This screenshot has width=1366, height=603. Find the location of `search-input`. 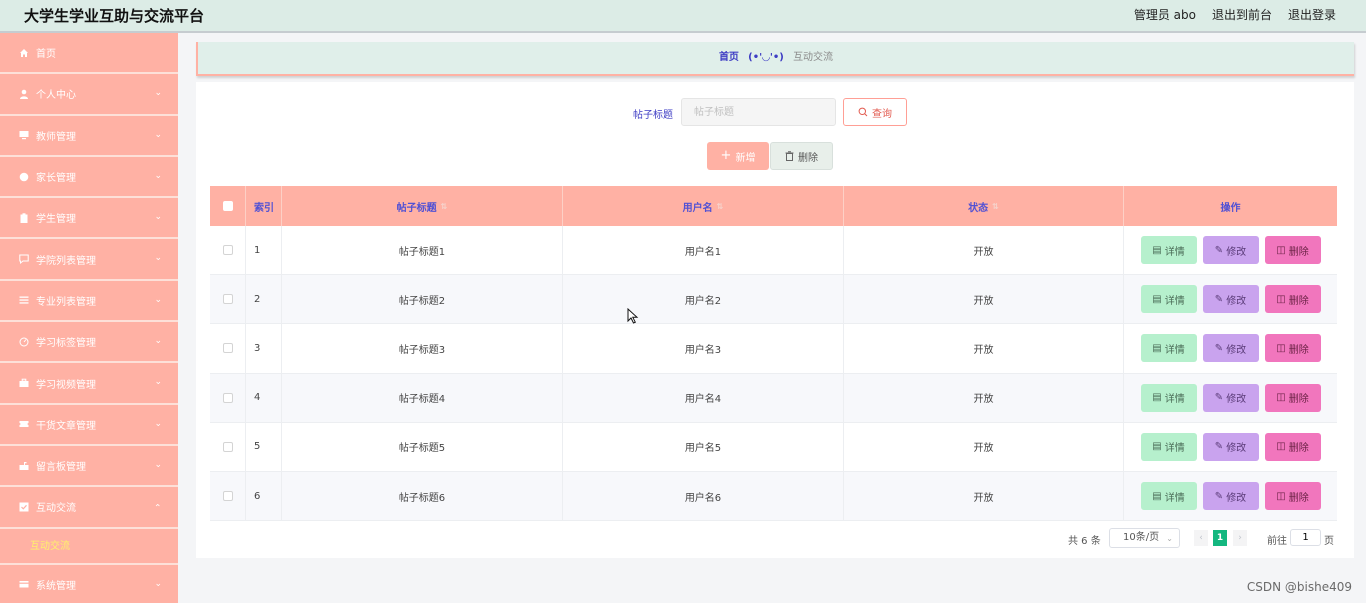

search-input is located at coordinates (758, 112).